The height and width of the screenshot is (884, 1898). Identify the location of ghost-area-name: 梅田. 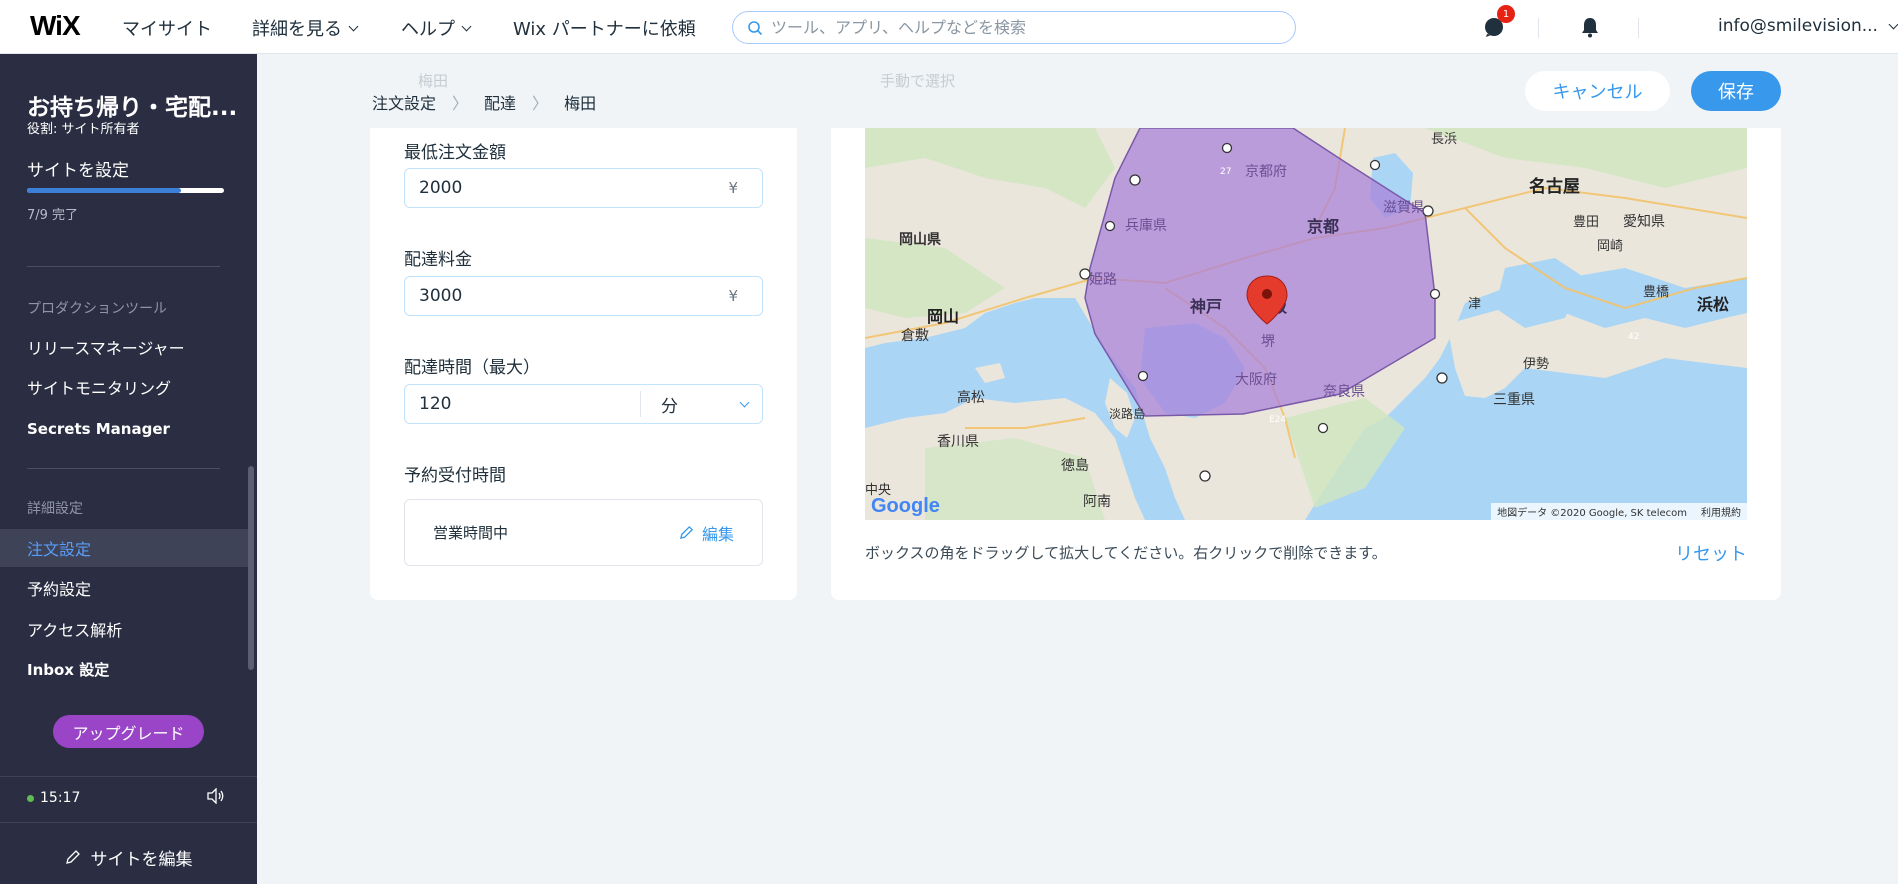
(433, 81).